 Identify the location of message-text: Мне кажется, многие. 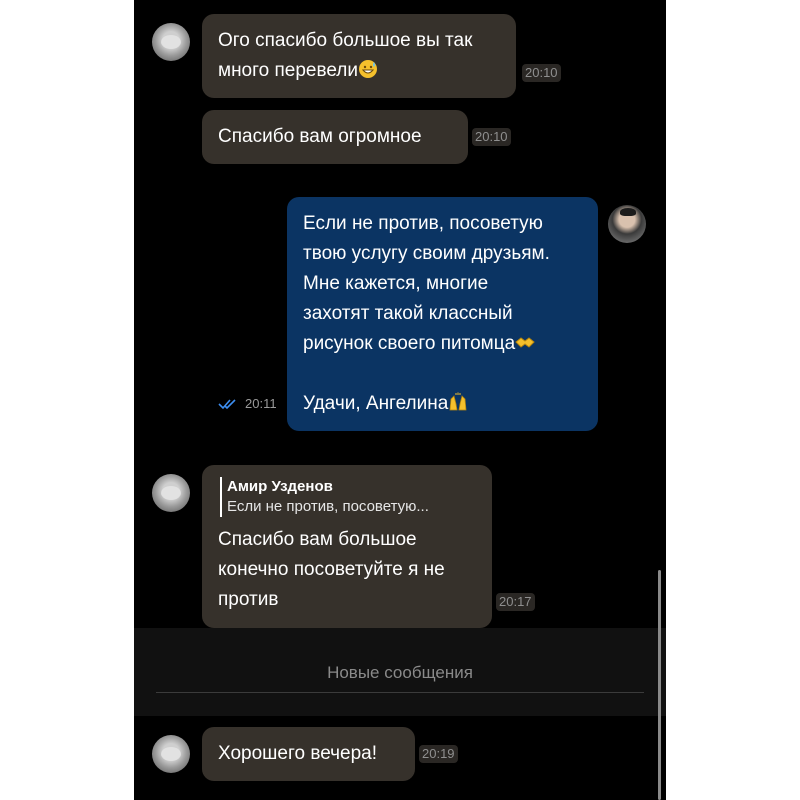
(396, 283).